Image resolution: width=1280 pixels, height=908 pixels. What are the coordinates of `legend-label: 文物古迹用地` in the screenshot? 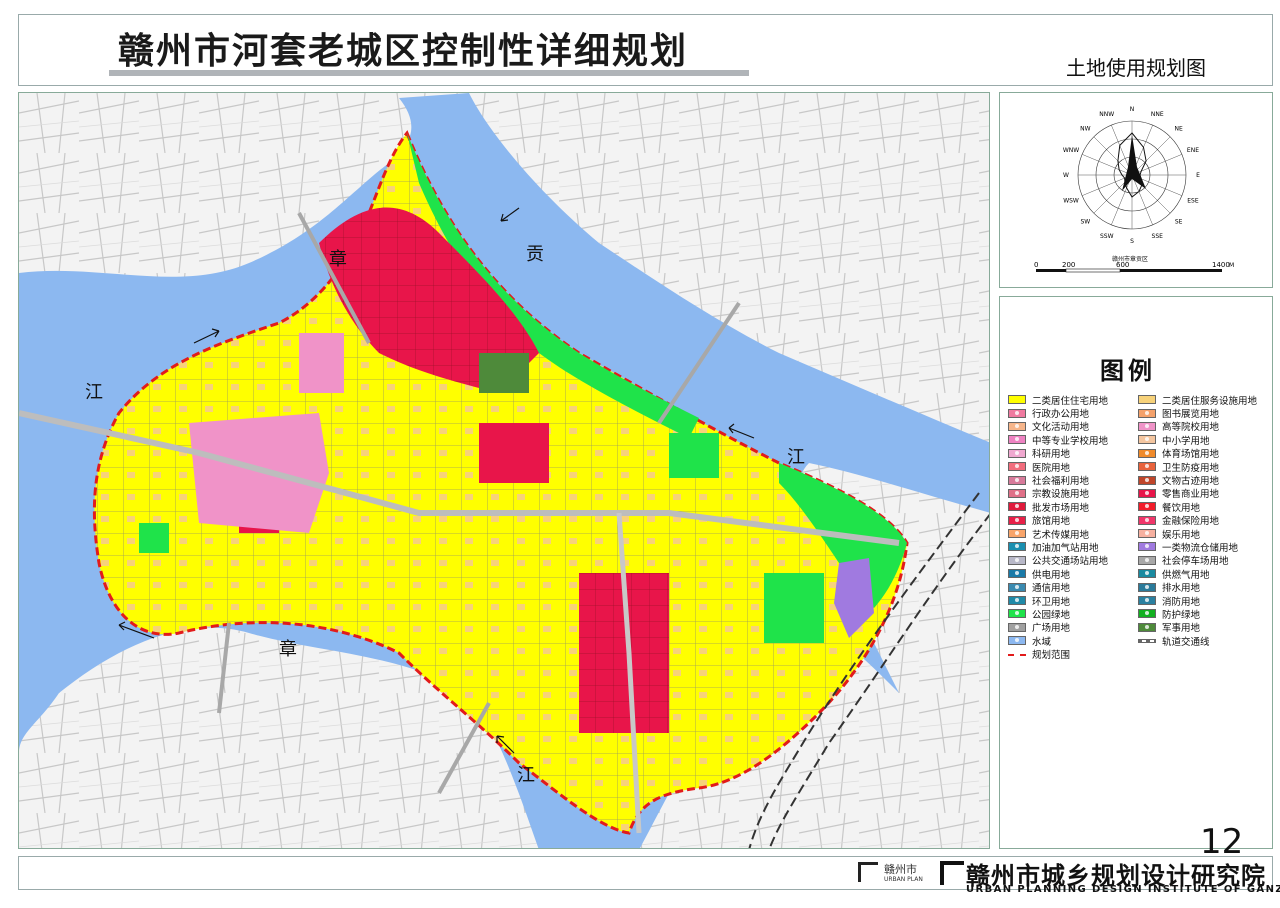 It's located at (1191, 482).